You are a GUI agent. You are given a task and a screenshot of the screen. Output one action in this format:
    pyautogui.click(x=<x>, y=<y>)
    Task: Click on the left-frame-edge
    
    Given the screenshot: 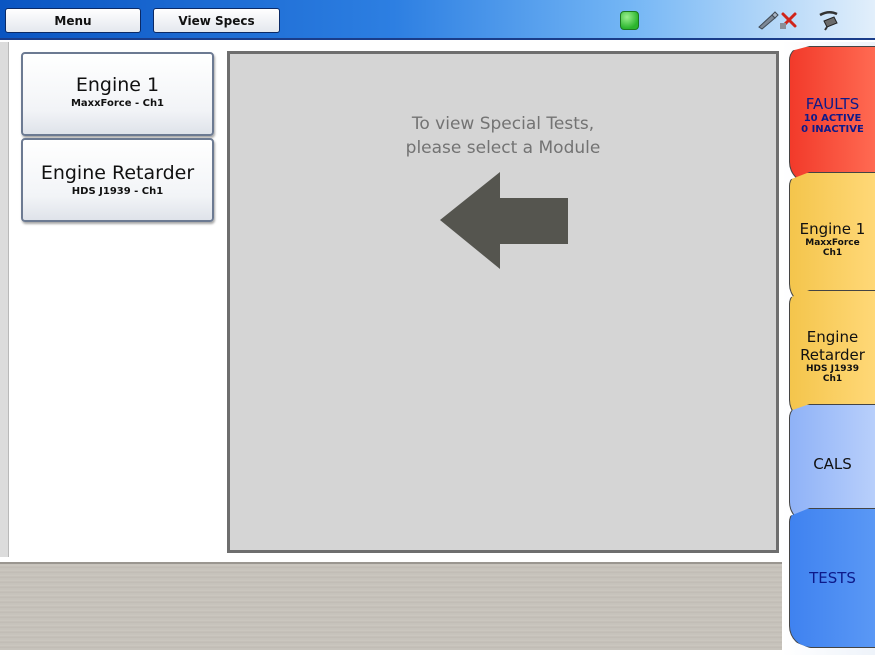 What is the action you would take?
    pyautogui.click(x=4, y=299)
    